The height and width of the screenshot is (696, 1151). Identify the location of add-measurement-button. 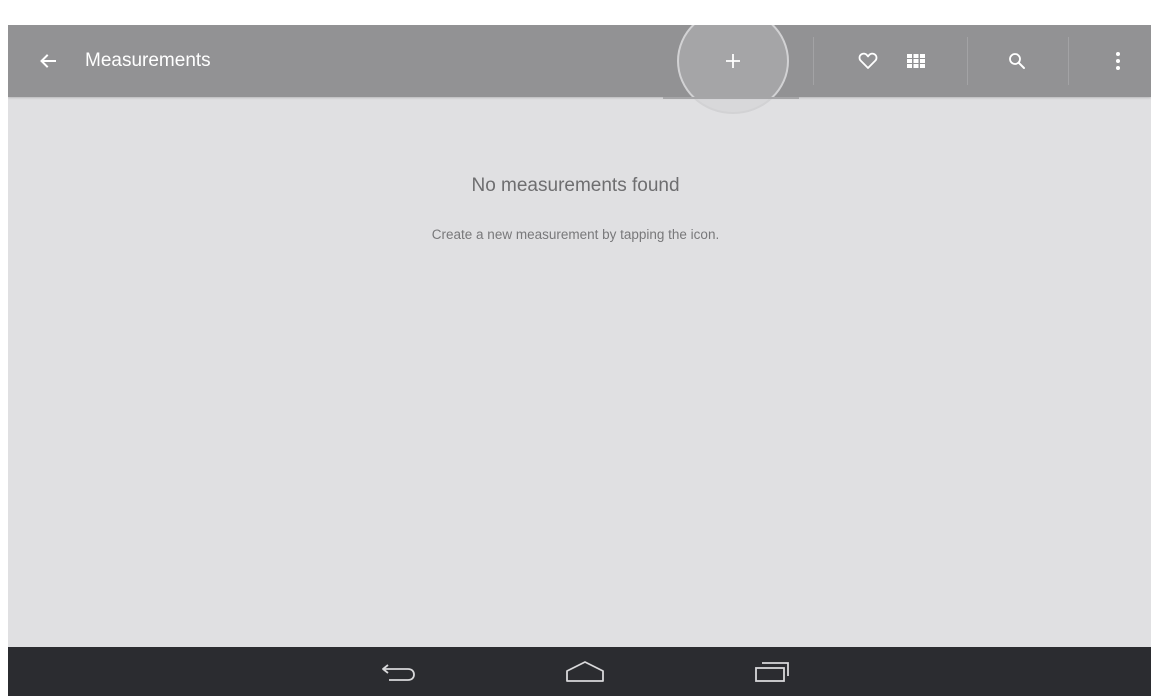
(733, 61).